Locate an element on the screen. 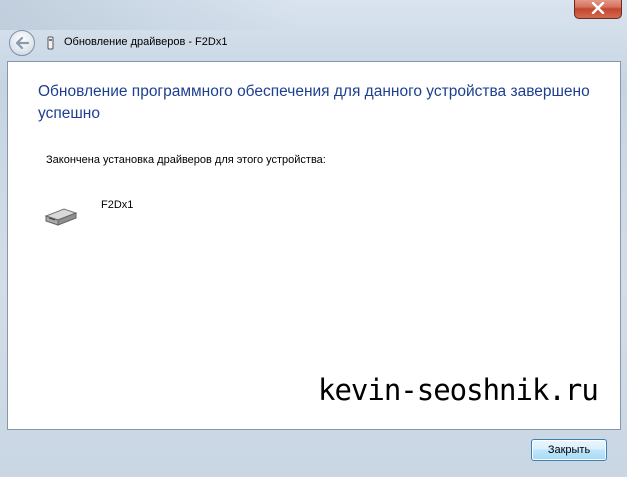 The width and height of the screenshot is (627, 477). back-arrow-icon is located at coordinates (22, 43).